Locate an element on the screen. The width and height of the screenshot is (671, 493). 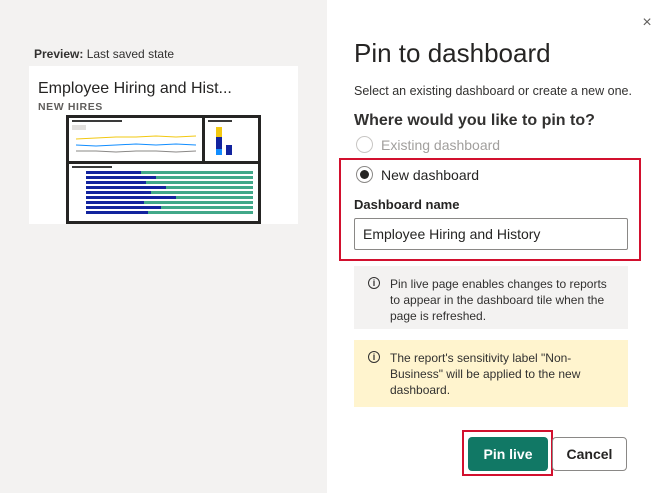
pin-destination-question: Where would you like to pin to? is located at coordinates (474, 120).